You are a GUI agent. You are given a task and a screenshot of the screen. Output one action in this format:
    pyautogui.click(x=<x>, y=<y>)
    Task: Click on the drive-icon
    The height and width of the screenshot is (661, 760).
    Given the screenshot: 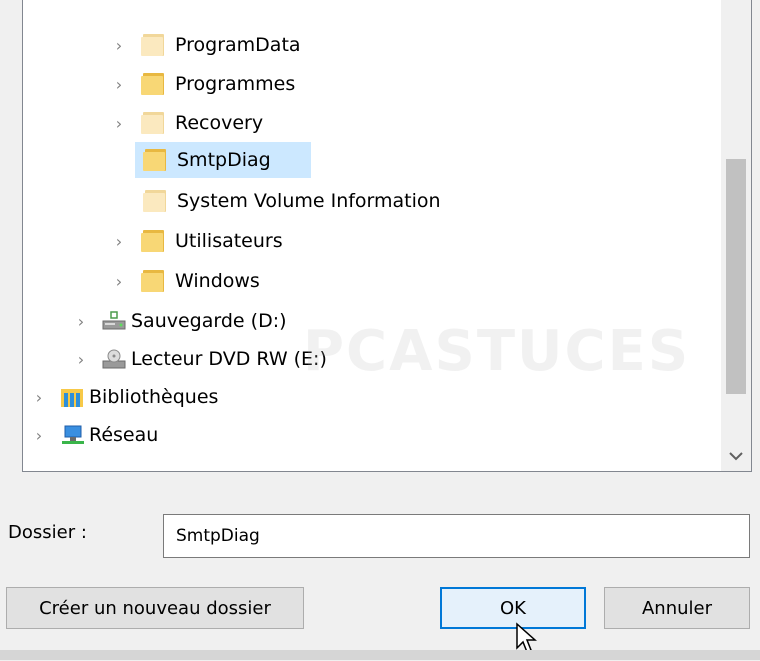 What is the action you would take?
    pyautogui.click(x=114, y=321)
    